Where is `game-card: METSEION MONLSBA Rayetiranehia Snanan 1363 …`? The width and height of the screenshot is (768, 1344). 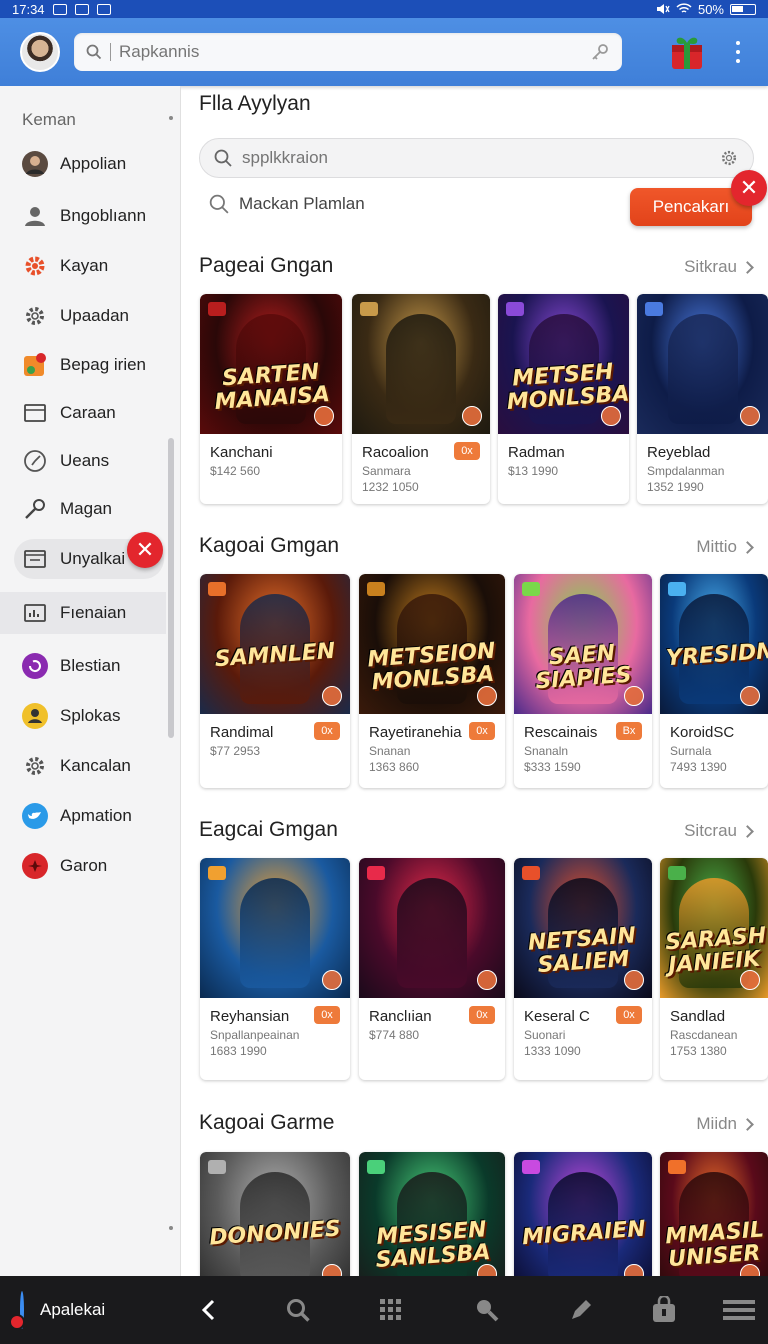 game-card: METSEION MONLSBA Rayetiranehia Snanan 1363 … is located at coordinates (432, 681).